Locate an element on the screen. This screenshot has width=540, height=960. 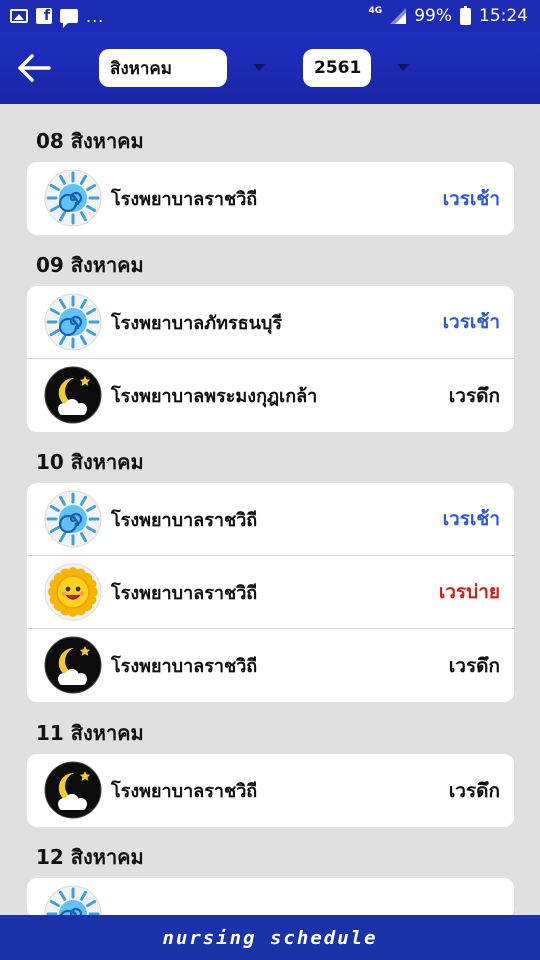
status-bar: f ... 4G 99% 15:24 is located at coordinates (270, 16).